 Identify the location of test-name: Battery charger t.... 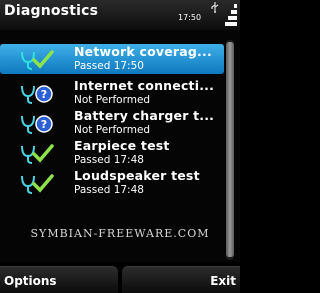
(144, 115).